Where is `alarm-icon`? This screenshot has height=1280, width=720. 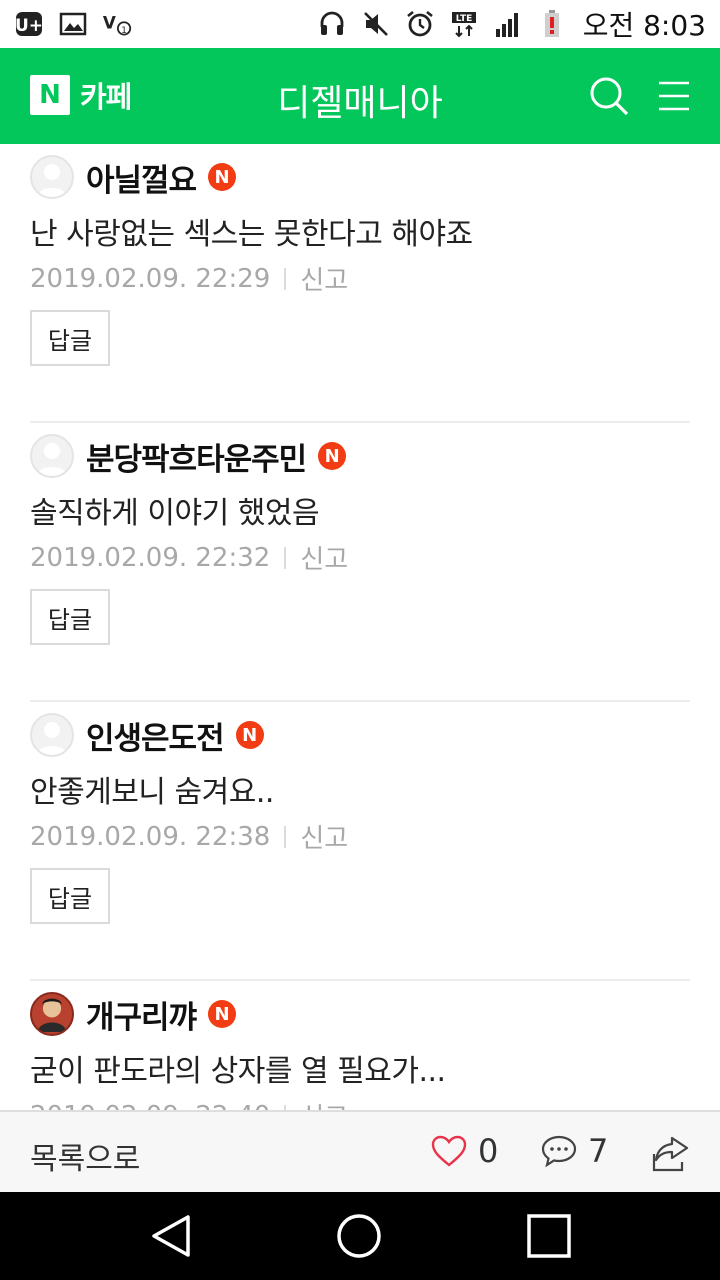
alarm-icon is located at coordinates (420, 24).